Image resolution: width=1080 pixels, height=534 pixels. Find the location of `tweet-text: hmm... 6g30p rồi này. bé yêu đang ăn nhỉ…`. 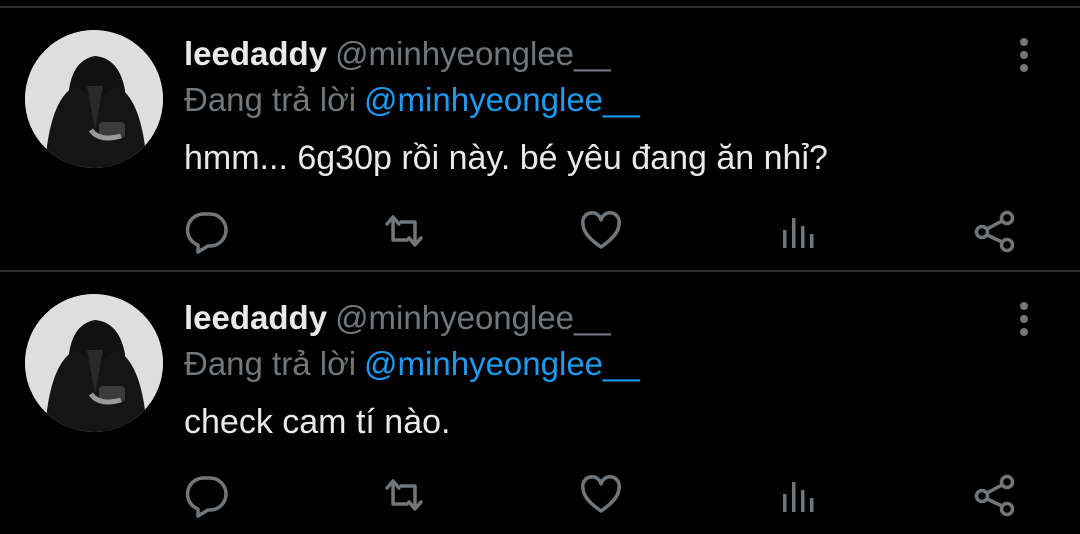

tweet-text: hmm... 6g30p rồi này. bé yêu đang ăn nhỉ… is located at coordinates (506, 158).